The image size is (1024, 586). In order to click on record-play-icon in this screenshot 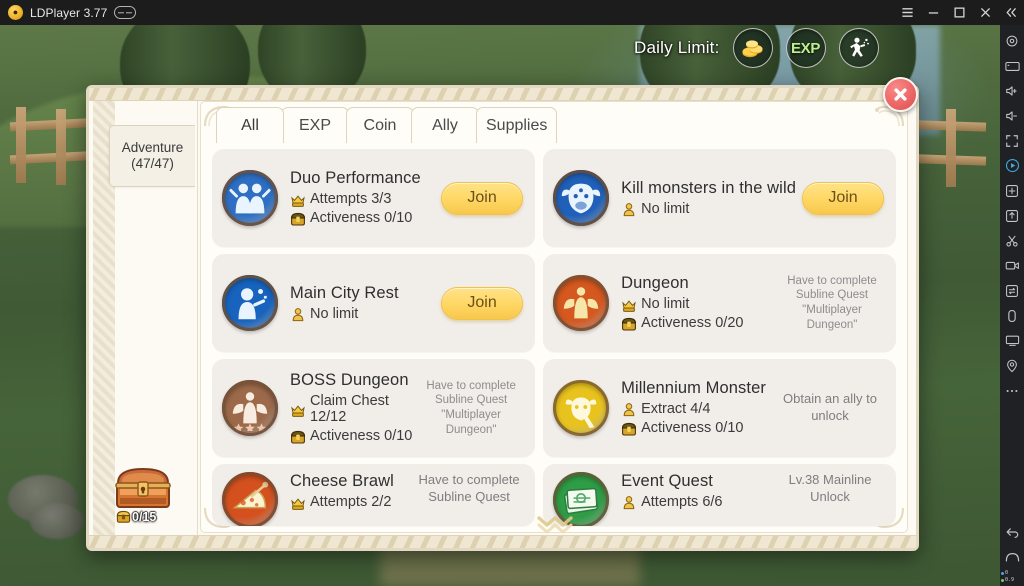, I will do `click(1012, 165)`.